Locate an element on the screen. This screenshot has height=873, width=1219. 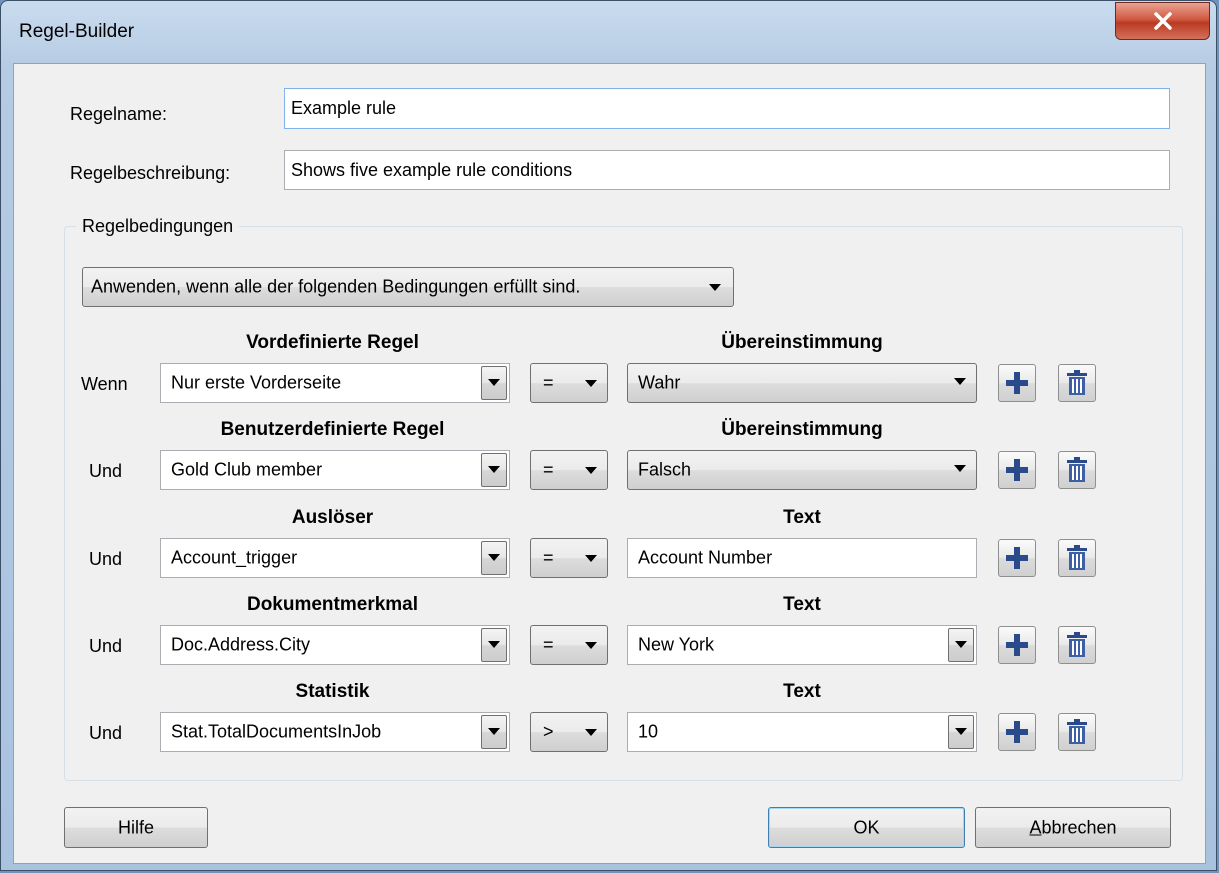
operator-dropdown: > is located at coordinates (569, 732).